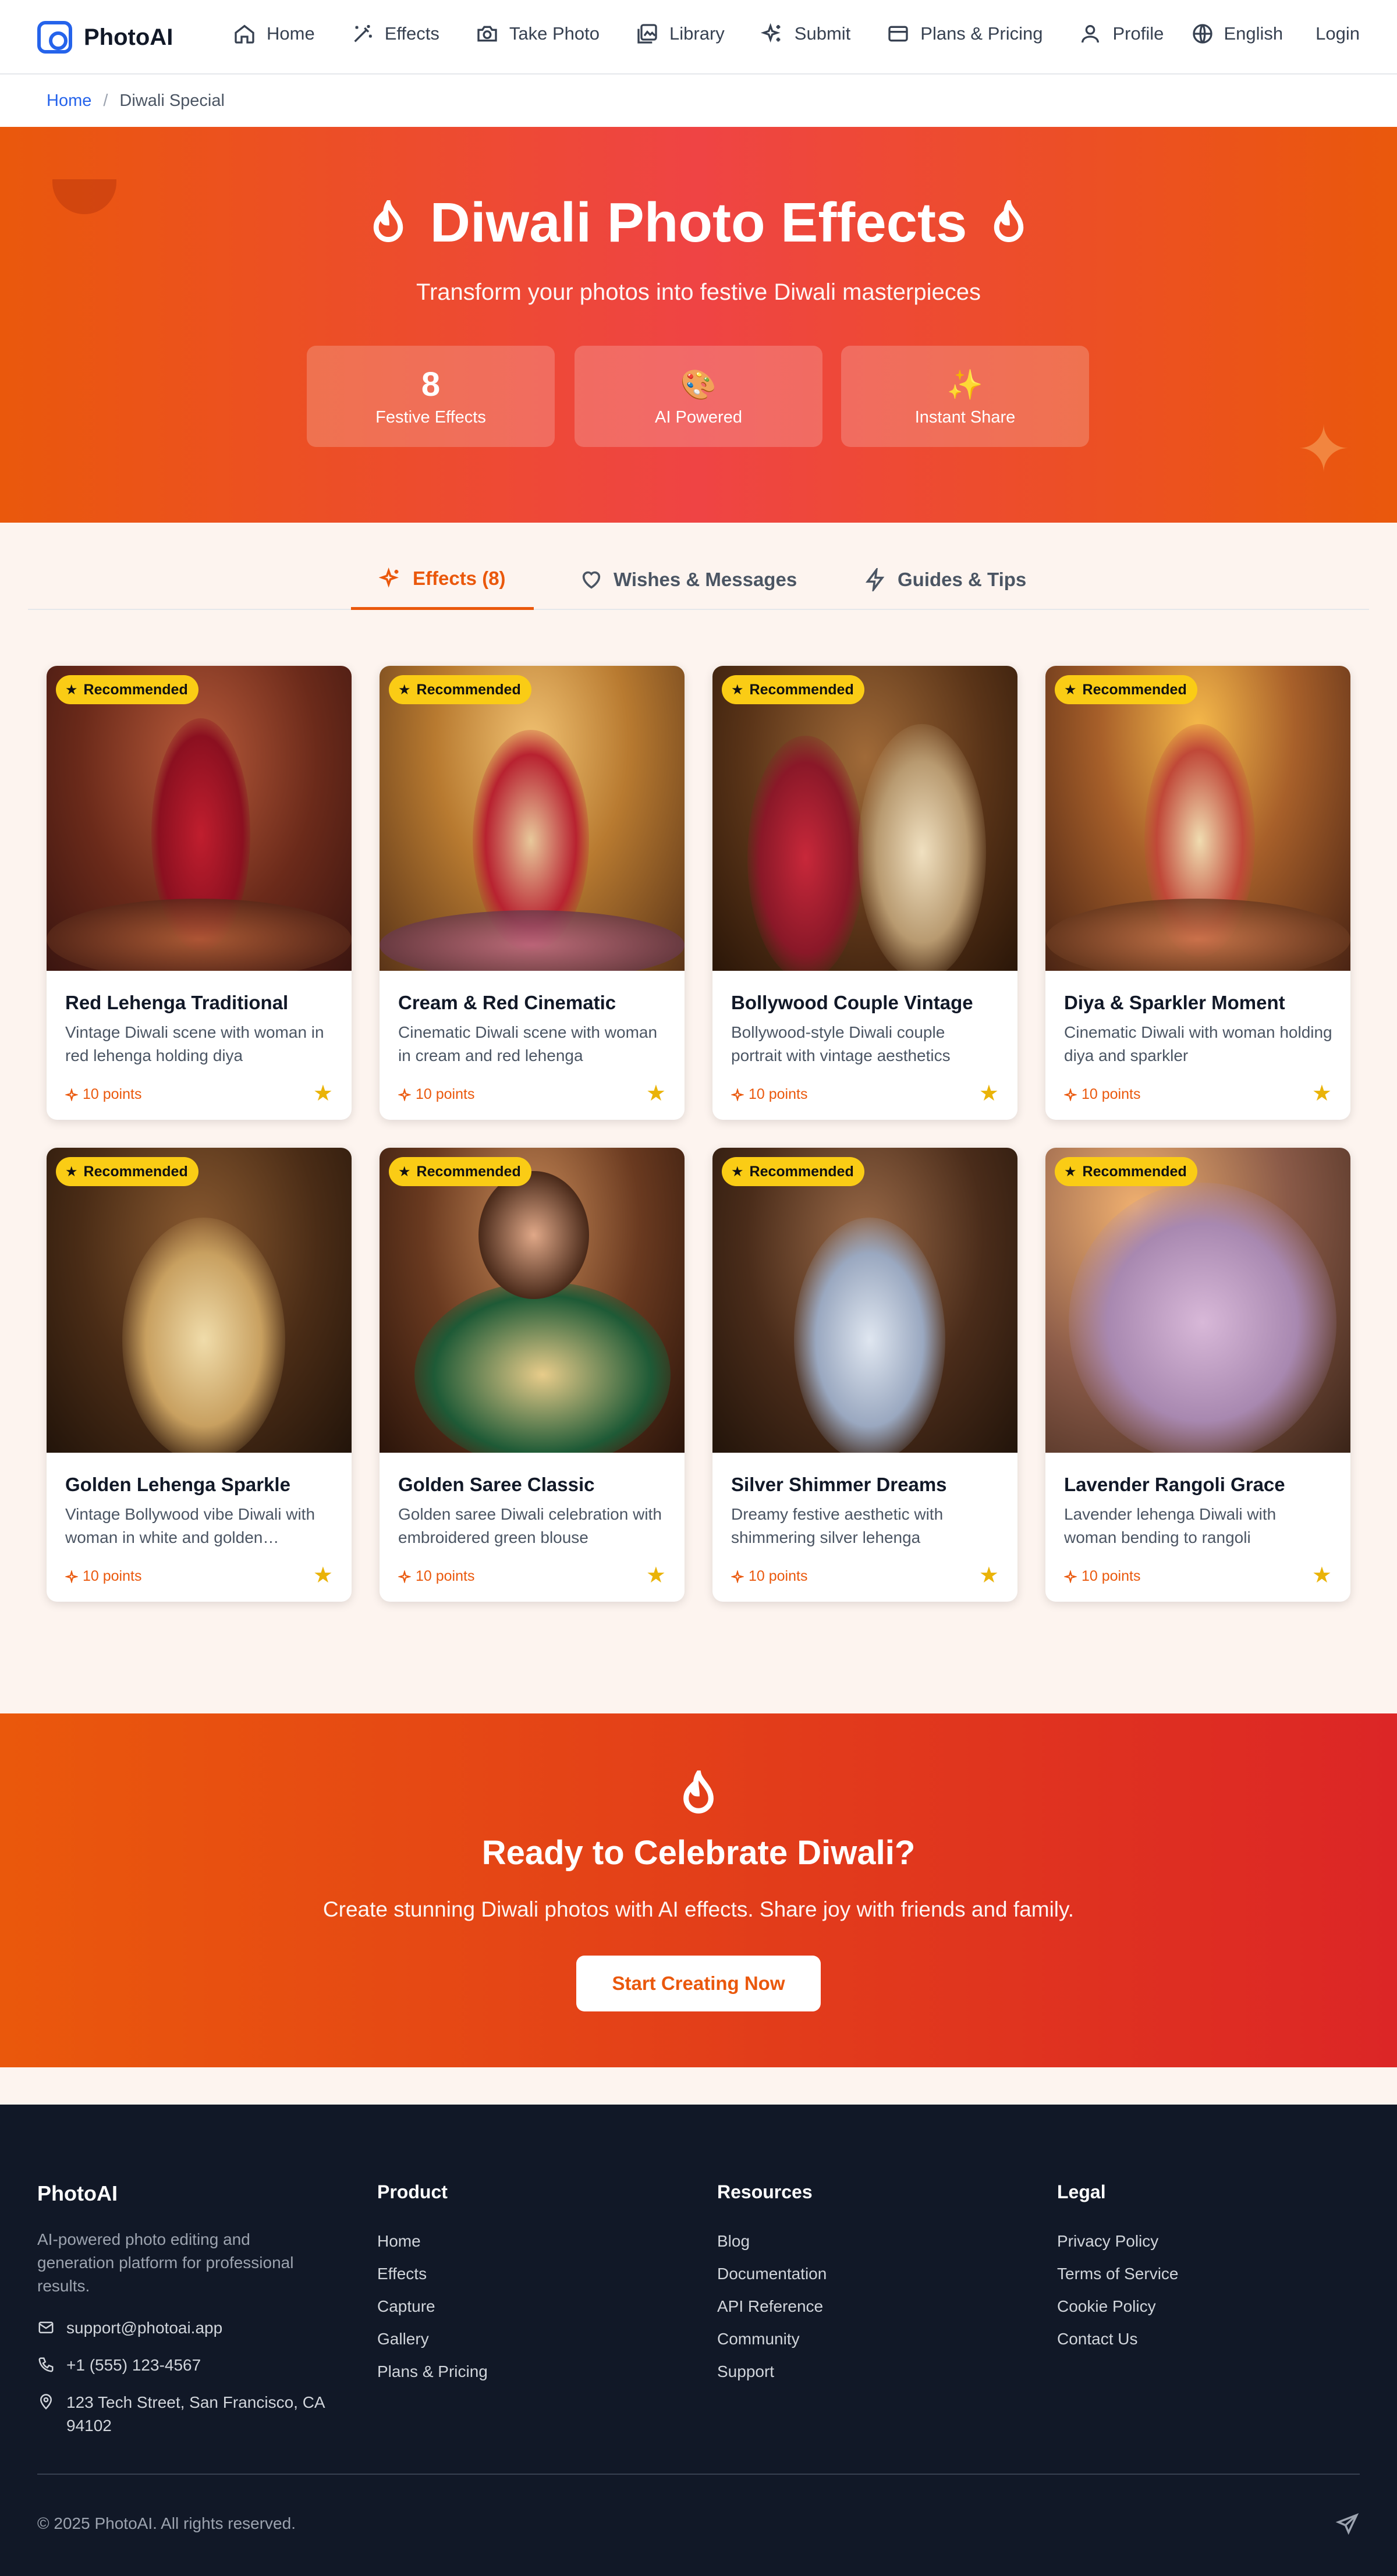  Describe the element at coordinates (698, 417) in the screenshot. I see `stat-label: AI Powered` at that location.